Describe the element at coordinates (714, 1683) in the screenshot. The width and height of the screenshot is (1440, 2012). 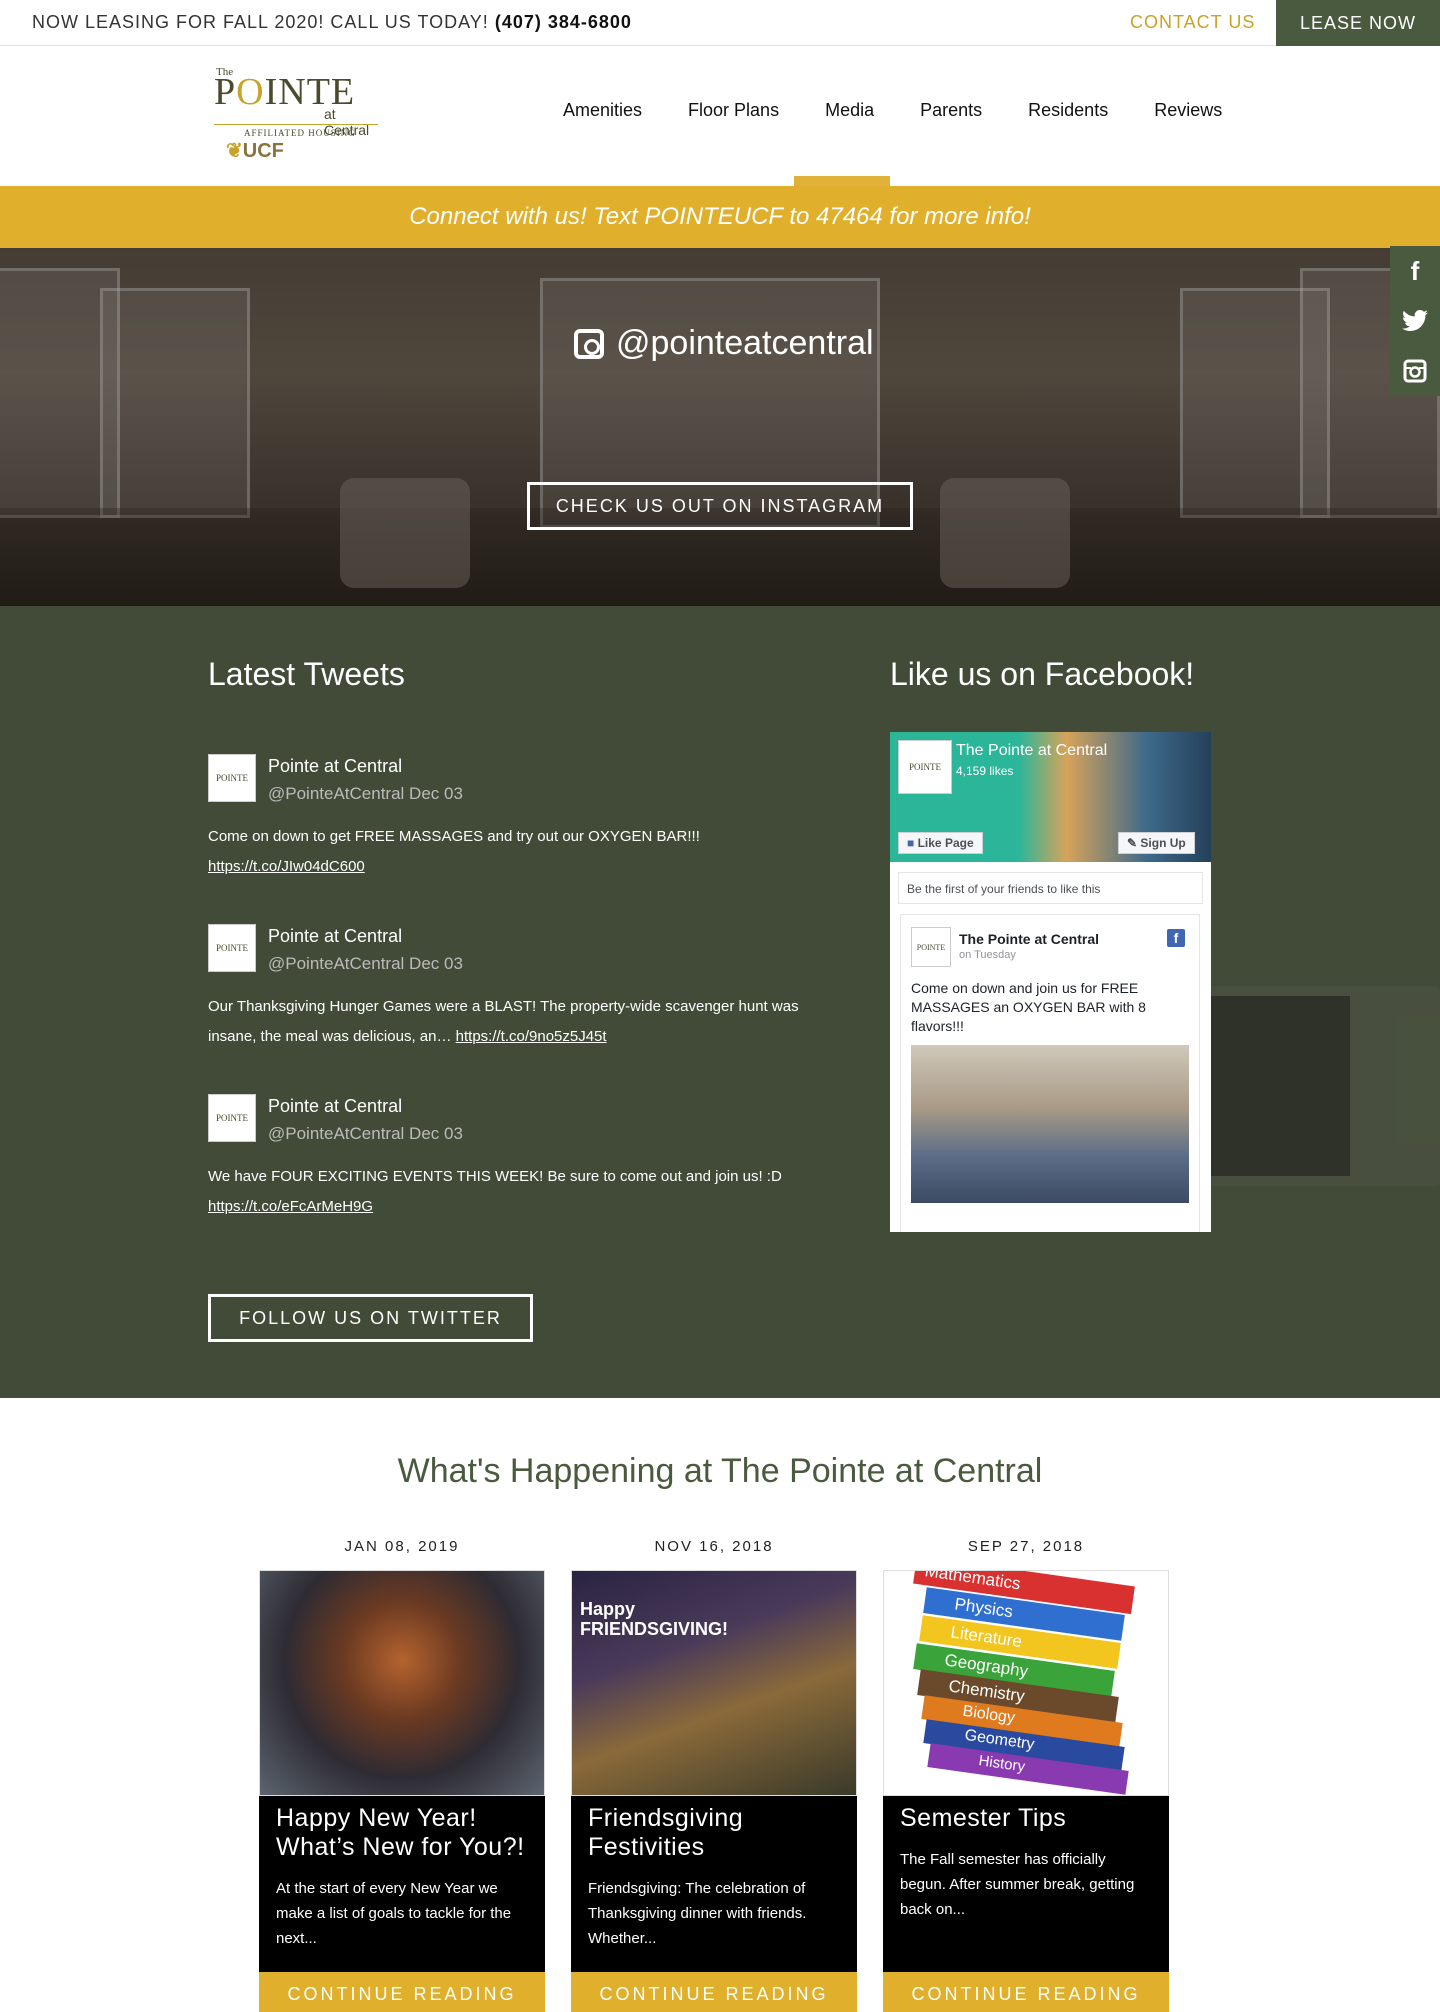
I see `post-image-friendsgiving: Happy FRIENDSGIVING!` at that location.